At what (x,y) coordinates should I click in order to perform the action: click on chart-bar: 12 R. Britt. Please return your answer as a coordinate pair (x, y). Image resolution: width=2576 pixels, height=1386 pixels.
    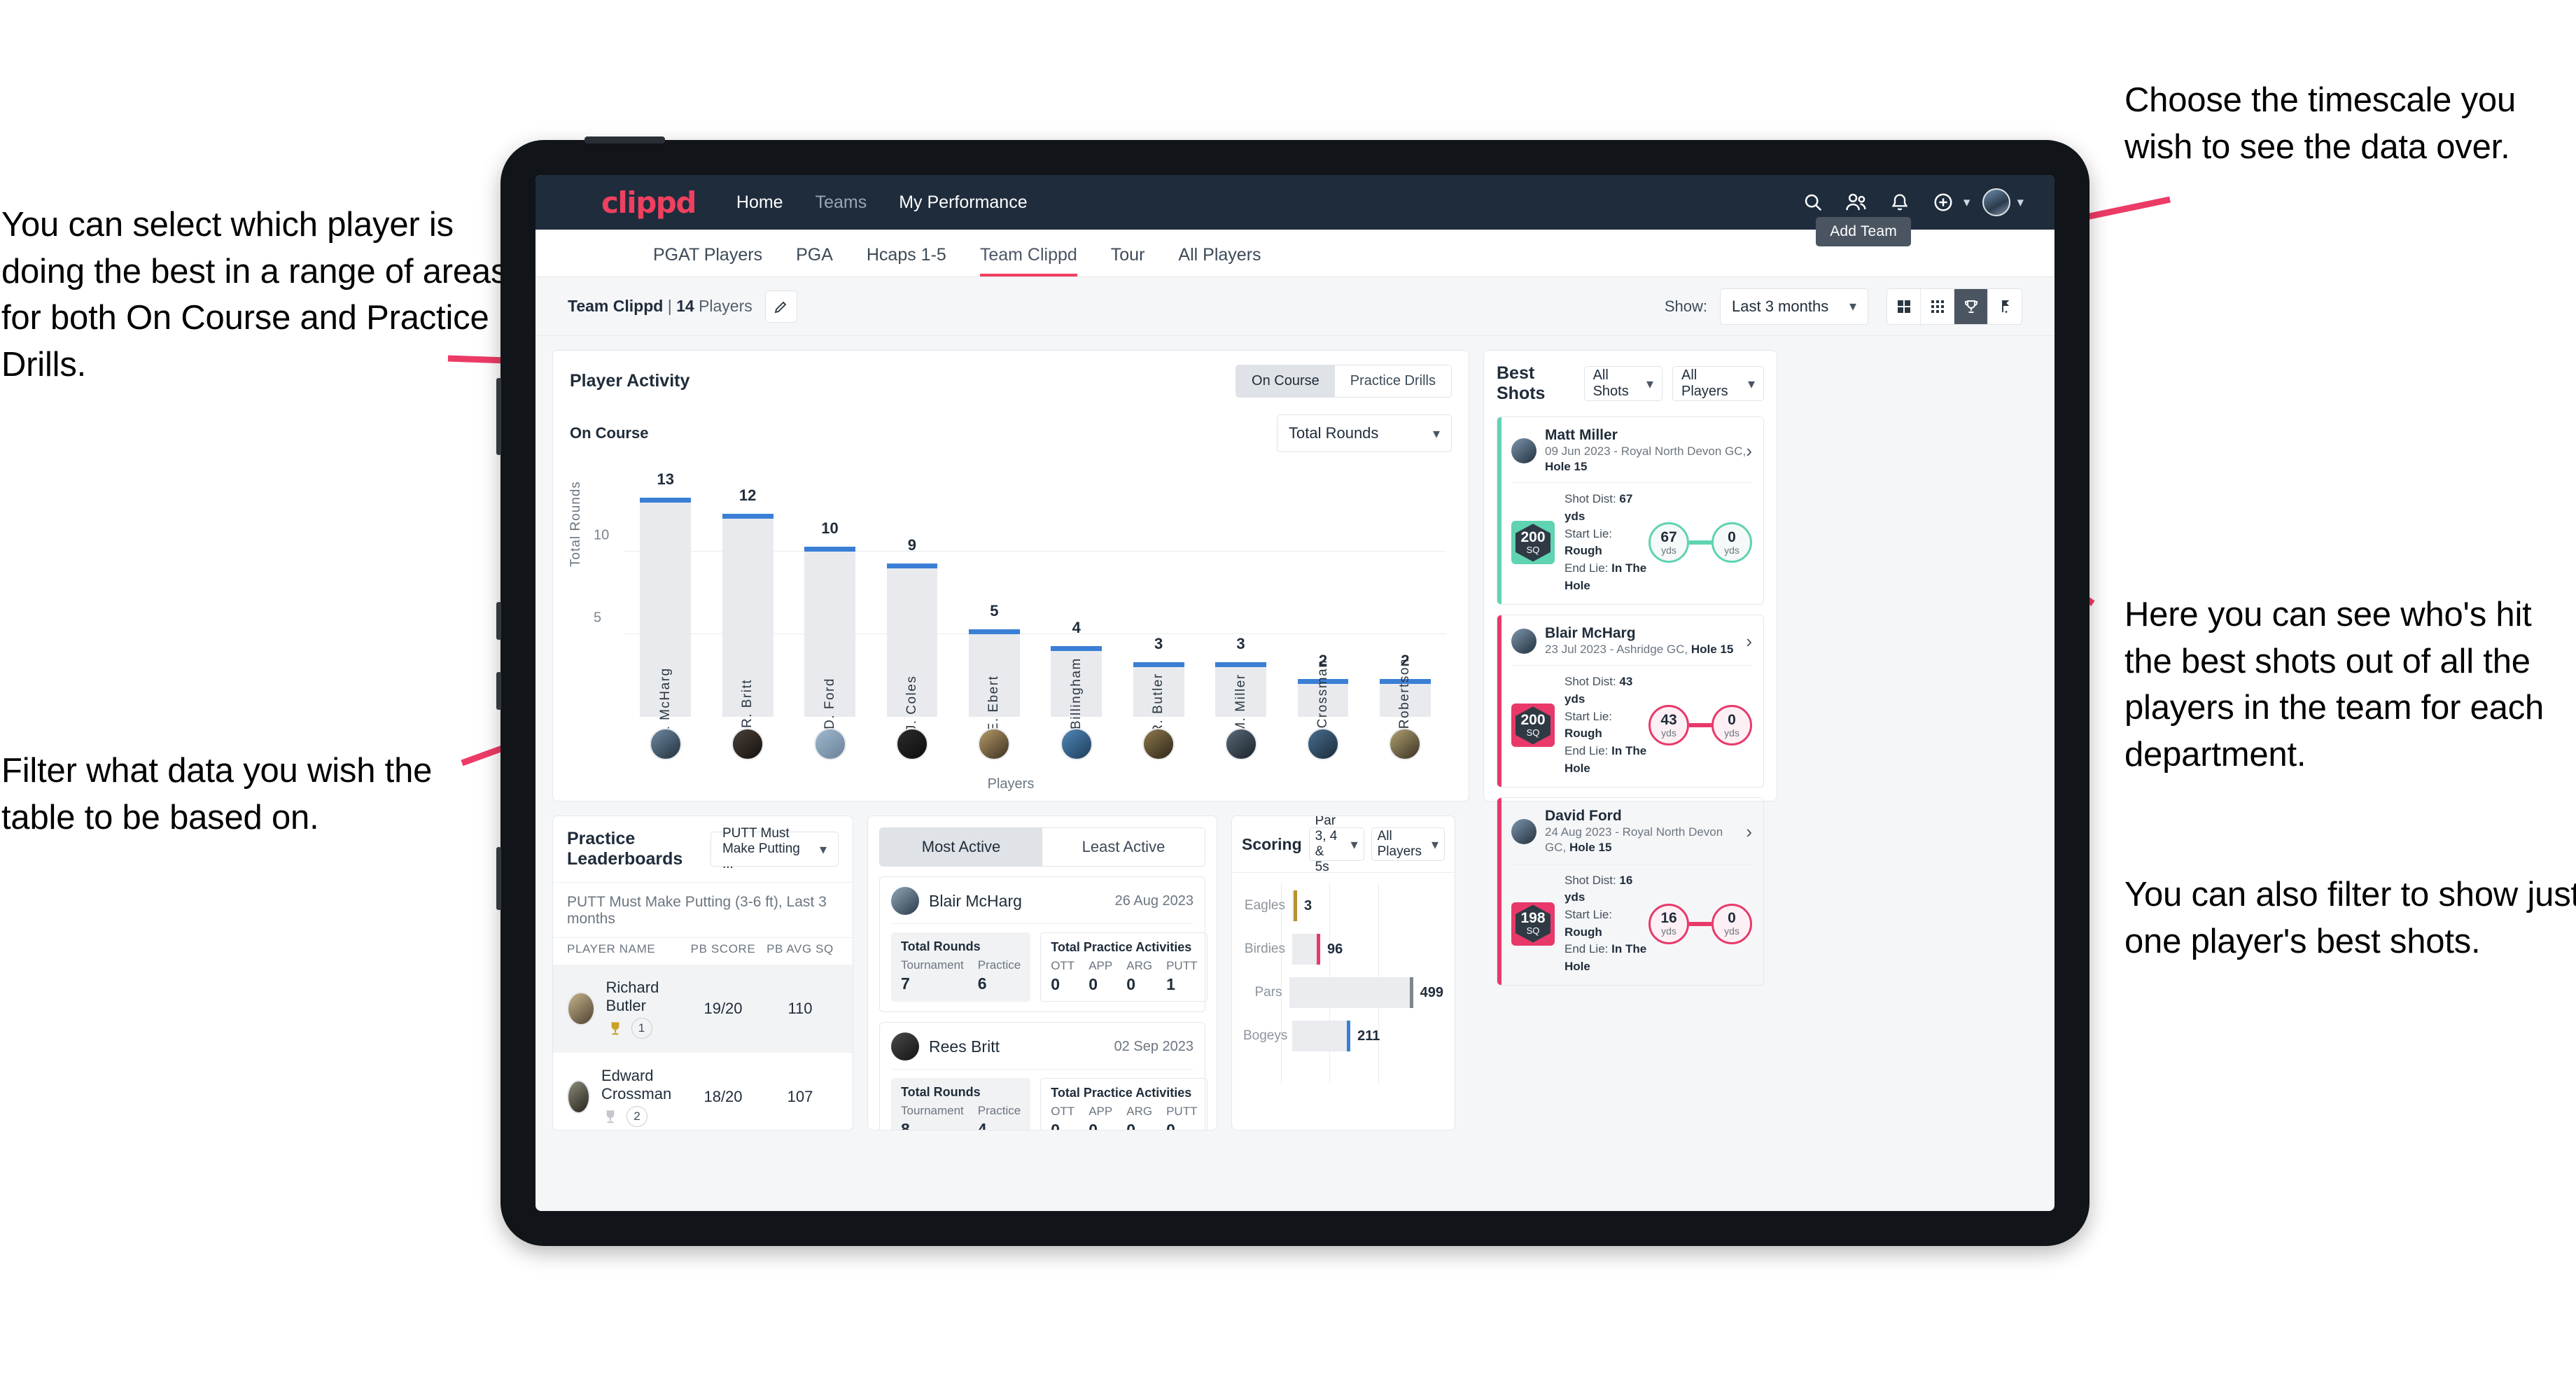
    Looking at the image, I should click on (748, 607).